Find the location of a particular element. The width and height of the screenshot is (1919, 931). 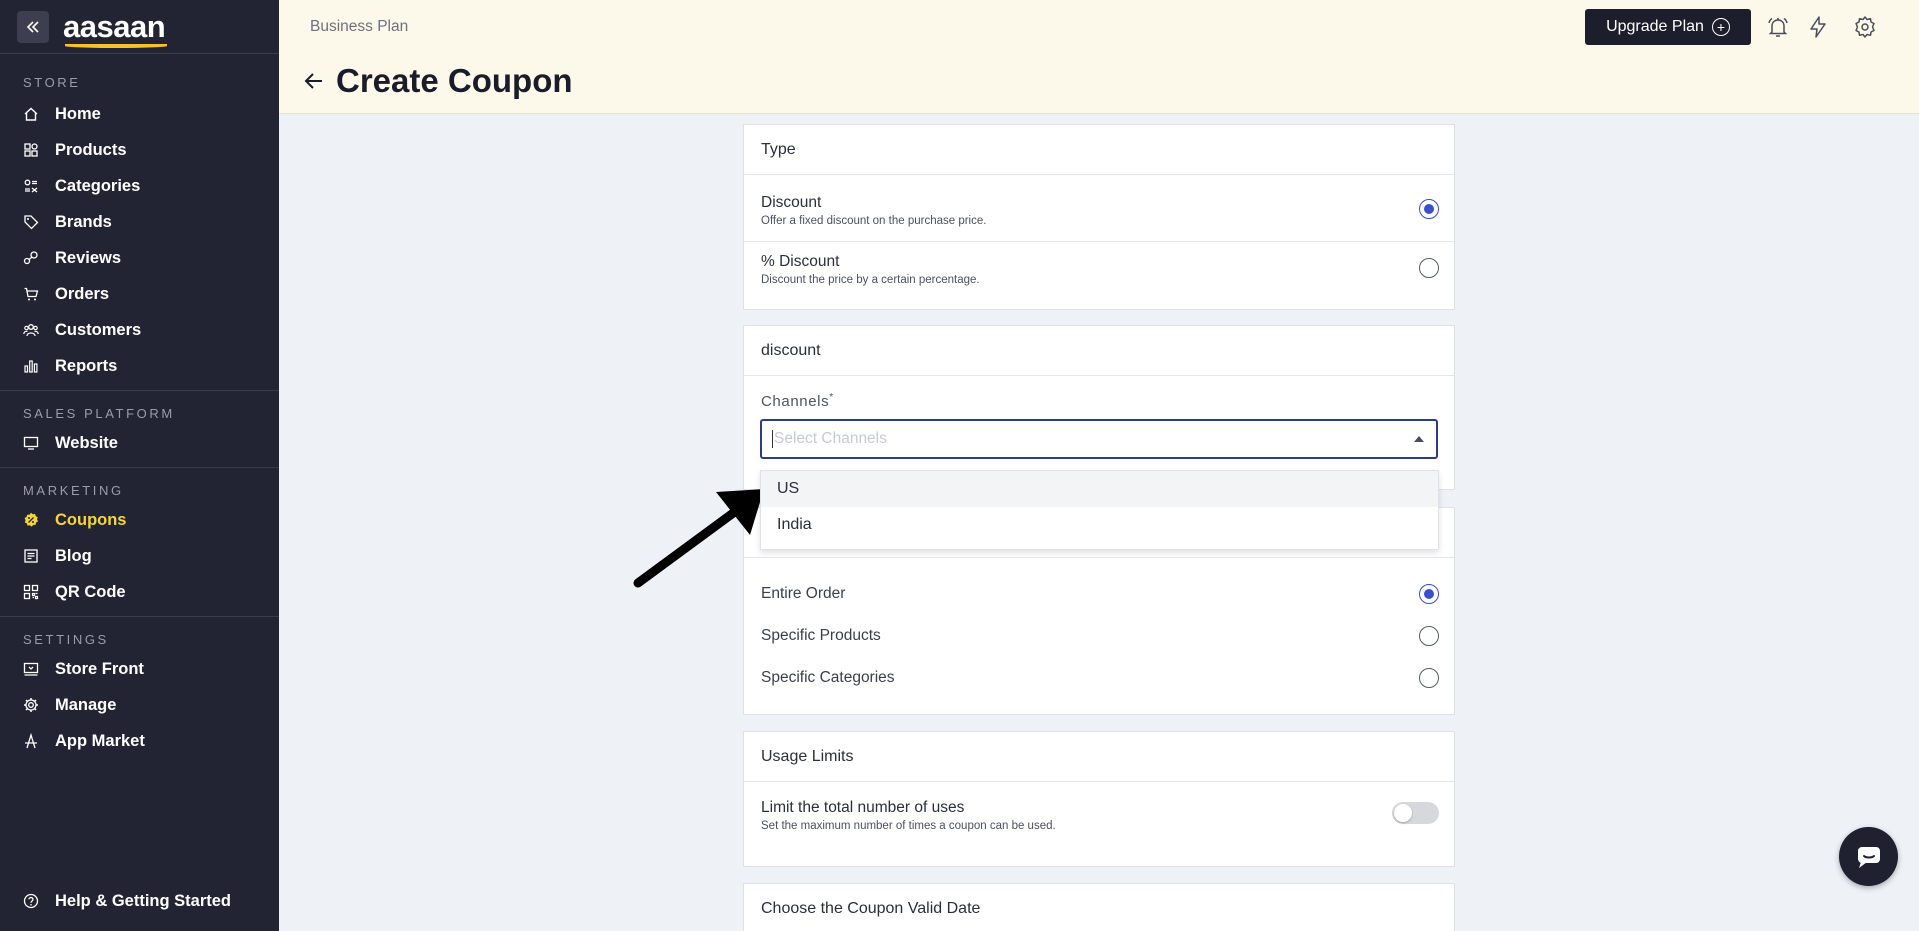

users-icon is located at coordinates (31, 330).